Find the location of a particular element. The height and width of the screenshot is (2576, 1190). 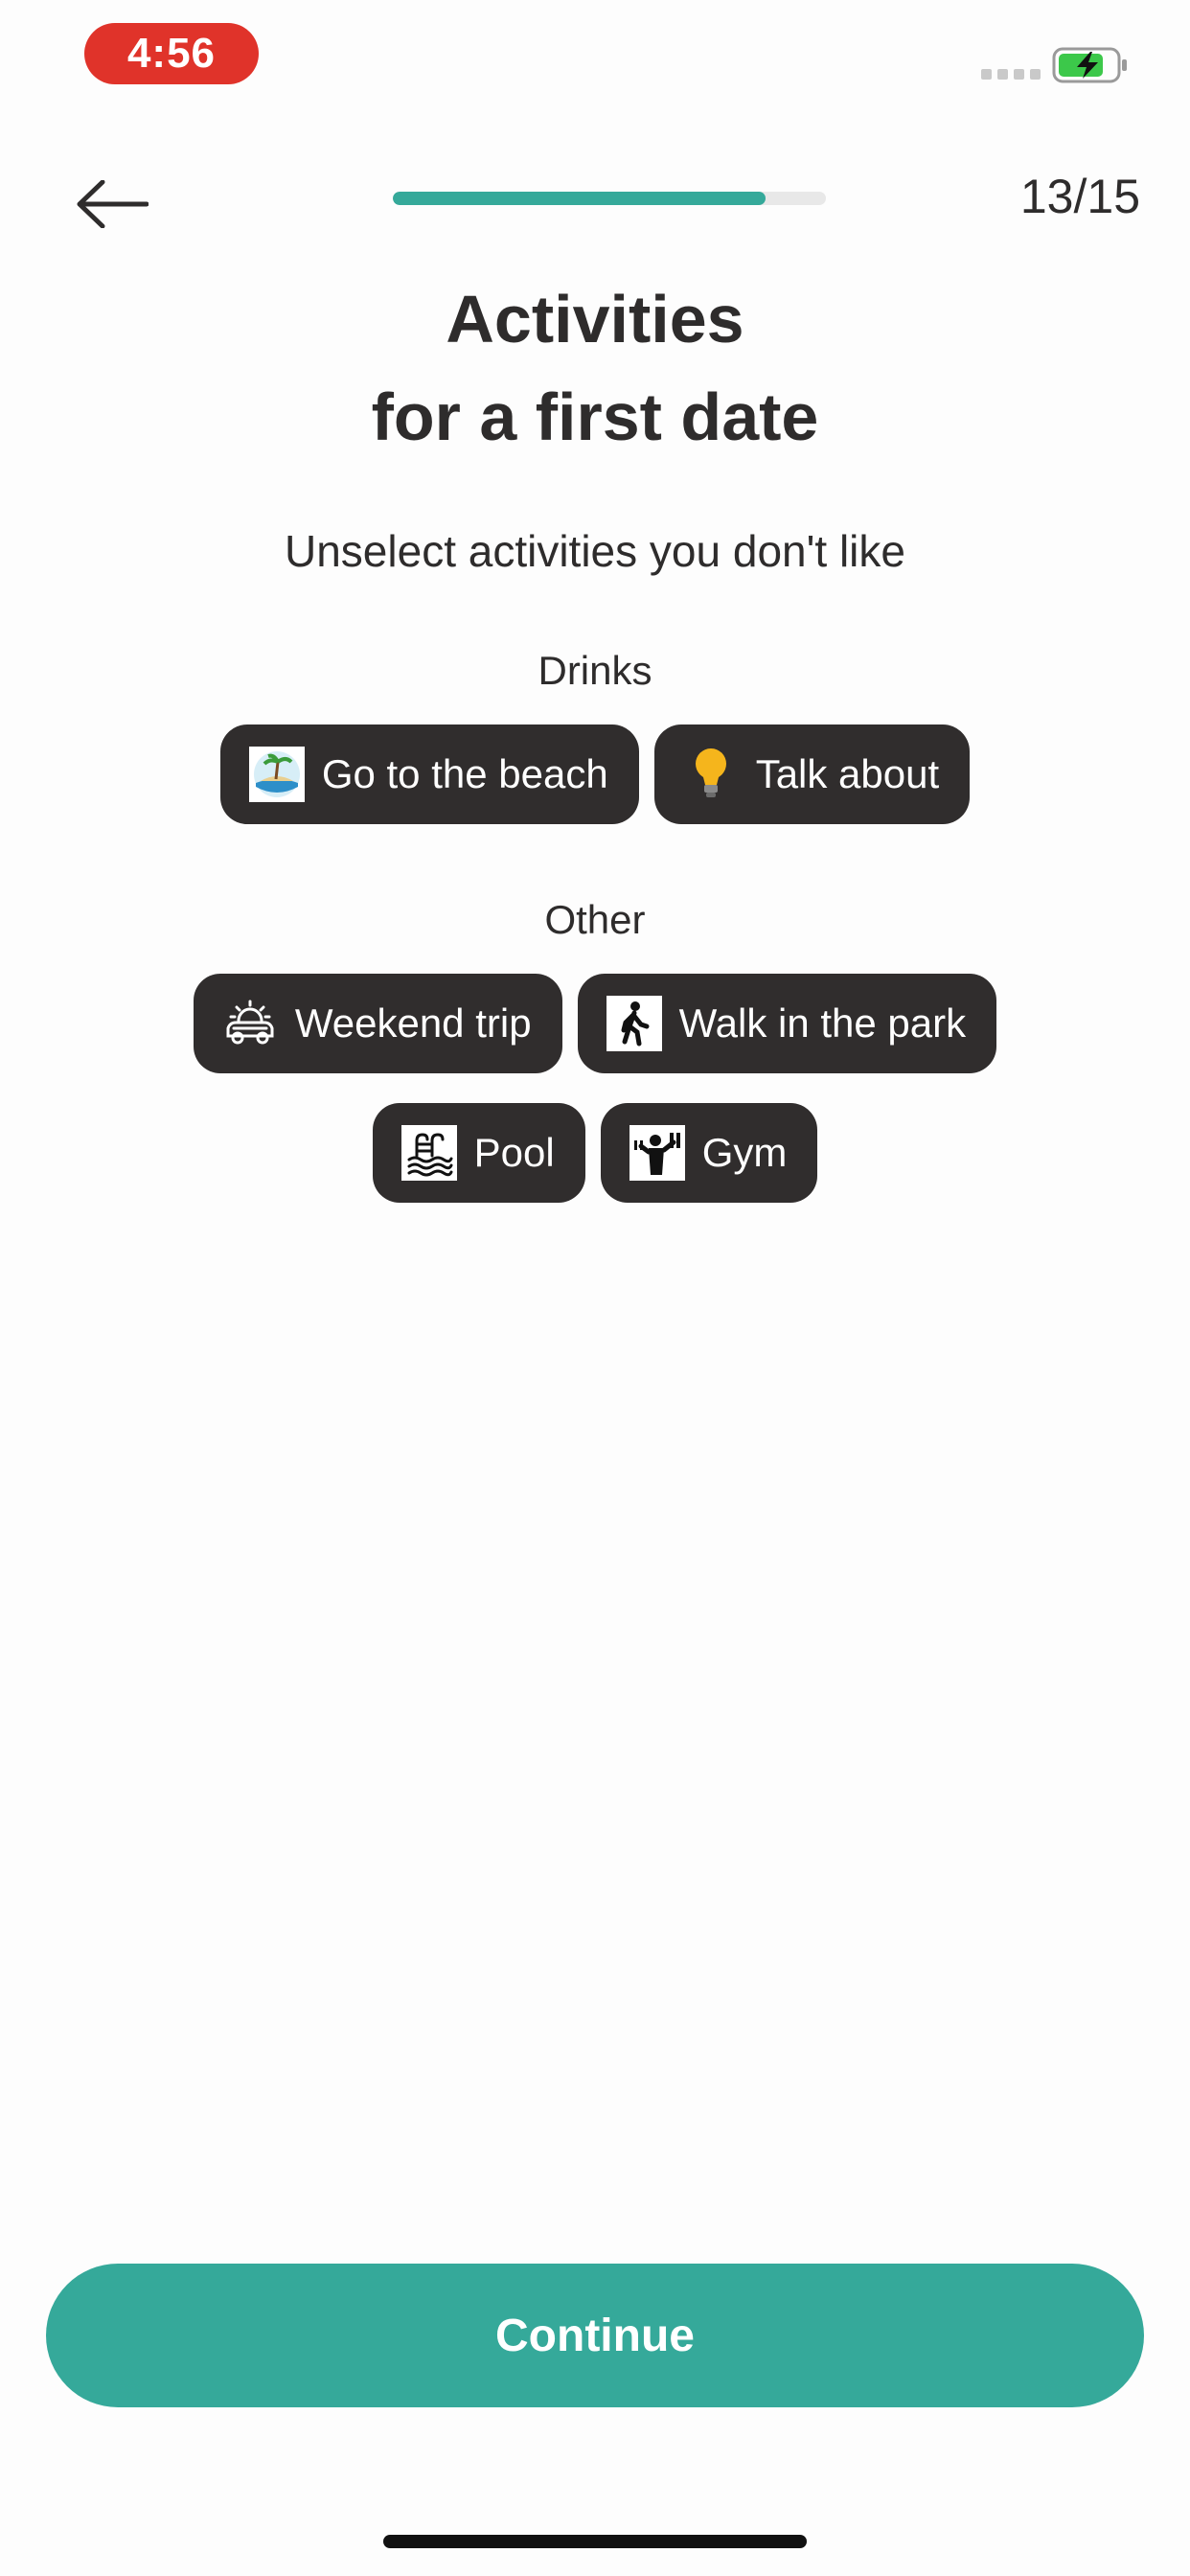

page-title-line: for a first date is located at coordinates (595, 417).